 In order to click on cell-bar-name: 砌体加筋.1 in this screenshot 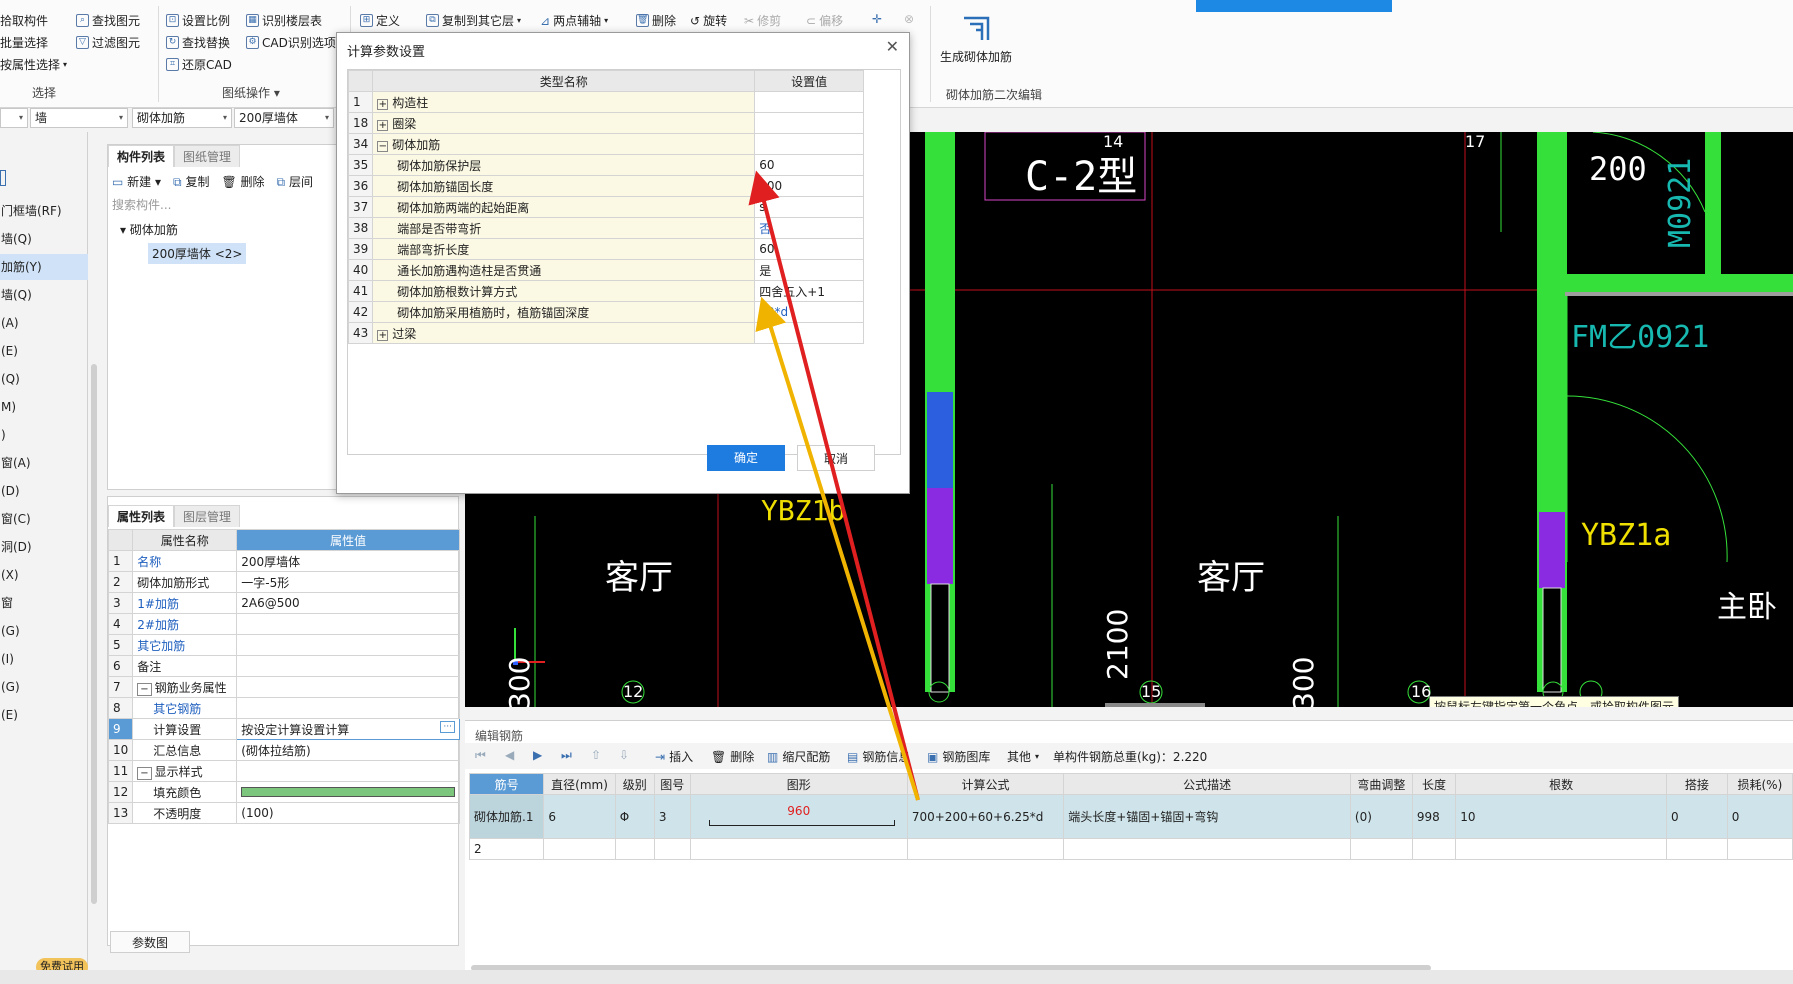, I will do `click(506, 816)`.